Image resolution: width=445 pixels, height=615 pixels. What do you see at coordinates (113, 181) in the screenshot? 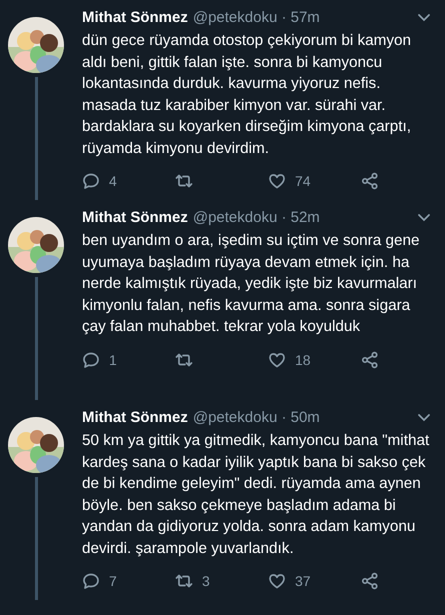
I see `reply-count: 4` at bounding box center [113, 181].